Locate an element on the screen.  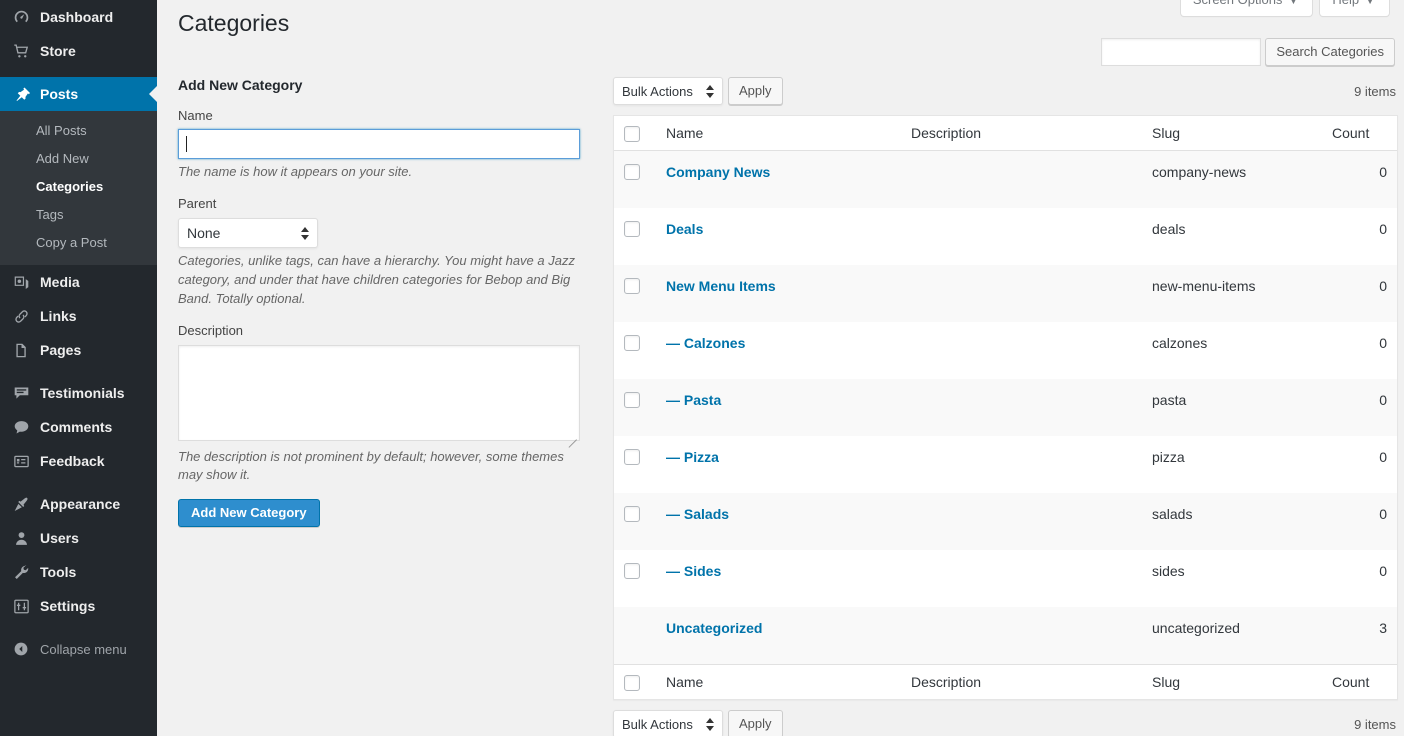
count-link: 3 is located at coordinates (1383, 628).